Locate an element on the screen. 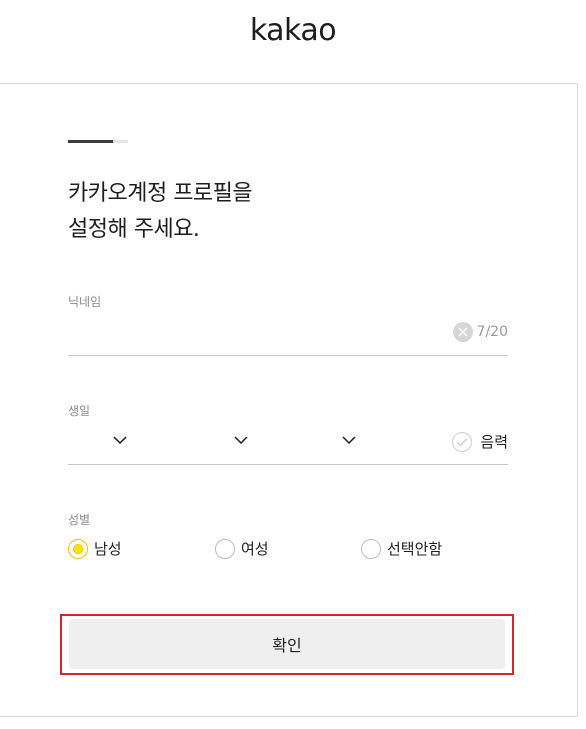 Image resolution: width=586 pixels, height=729 pixels. gender-option-label: 여성 is located at coordinates (255, 549).